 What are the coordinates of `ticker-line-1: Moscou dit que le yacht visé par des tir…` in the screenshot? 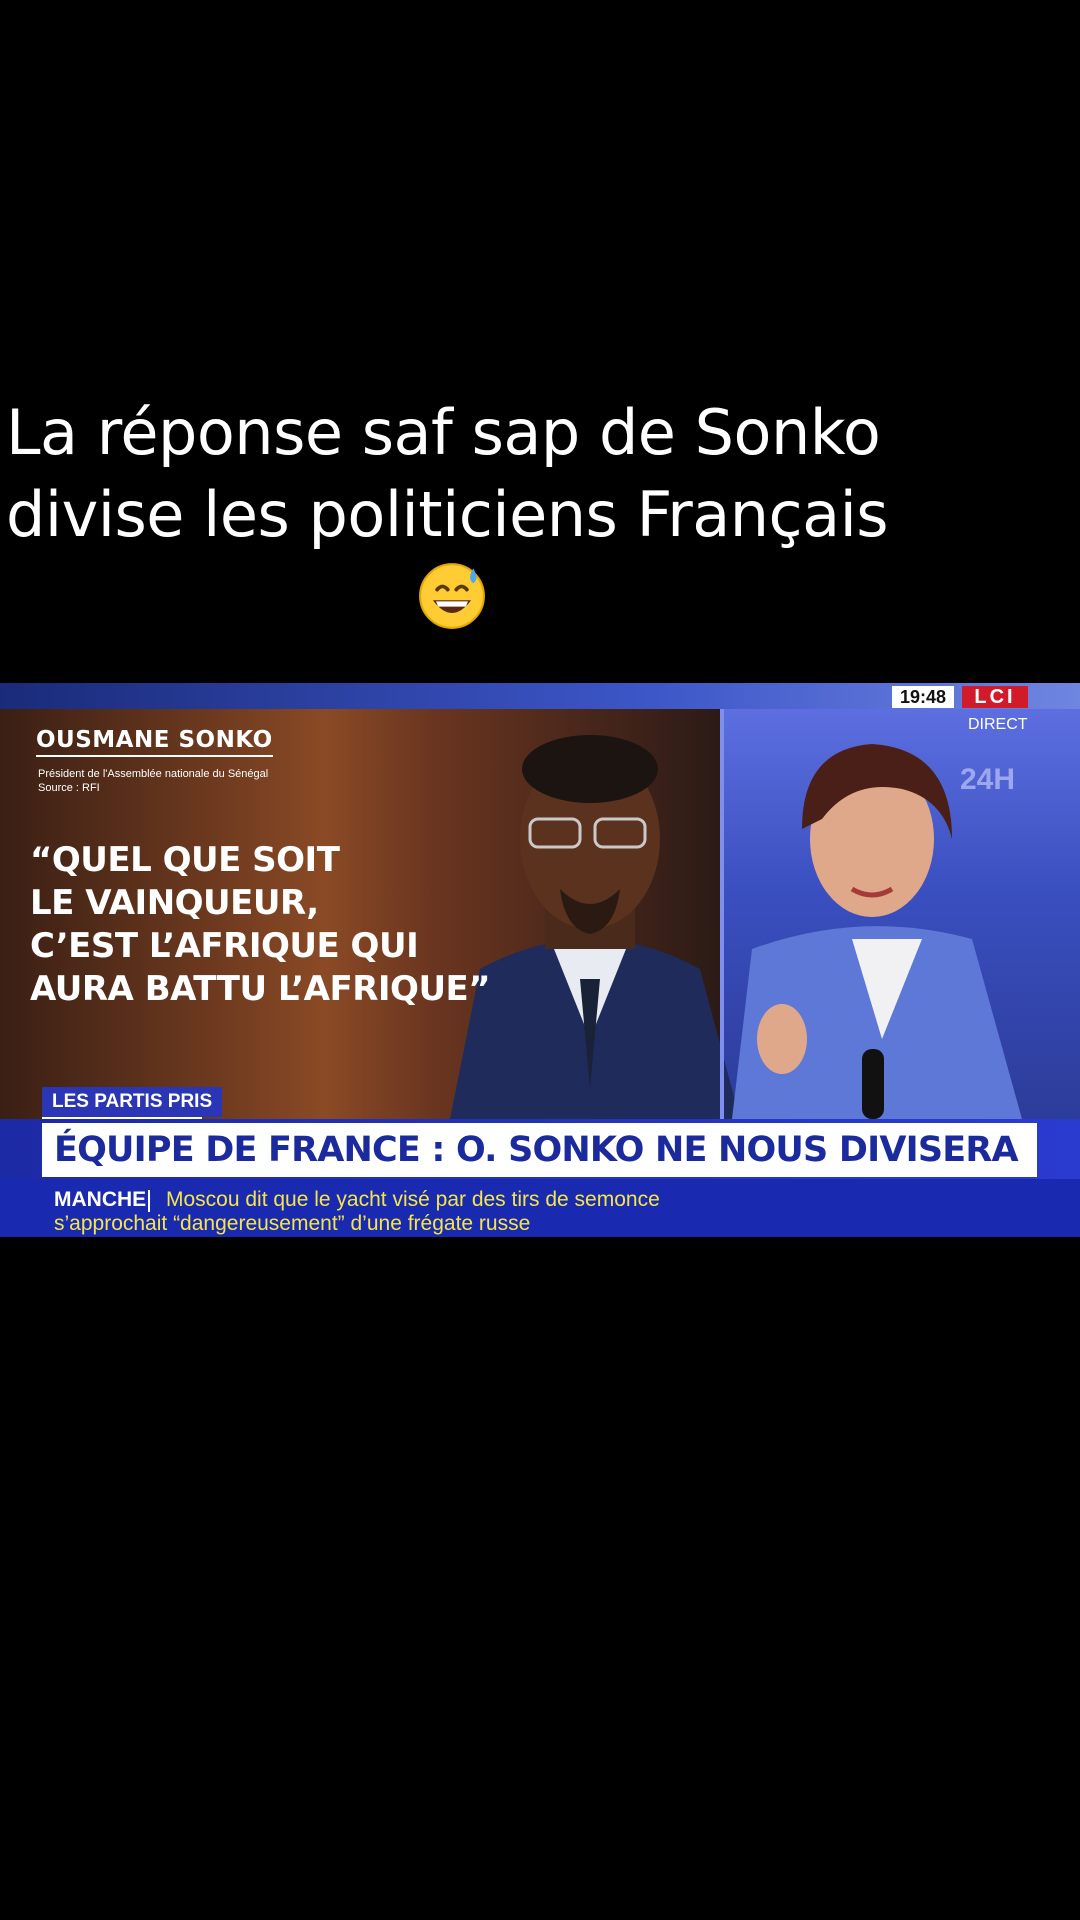 It's located at (413, 1199).